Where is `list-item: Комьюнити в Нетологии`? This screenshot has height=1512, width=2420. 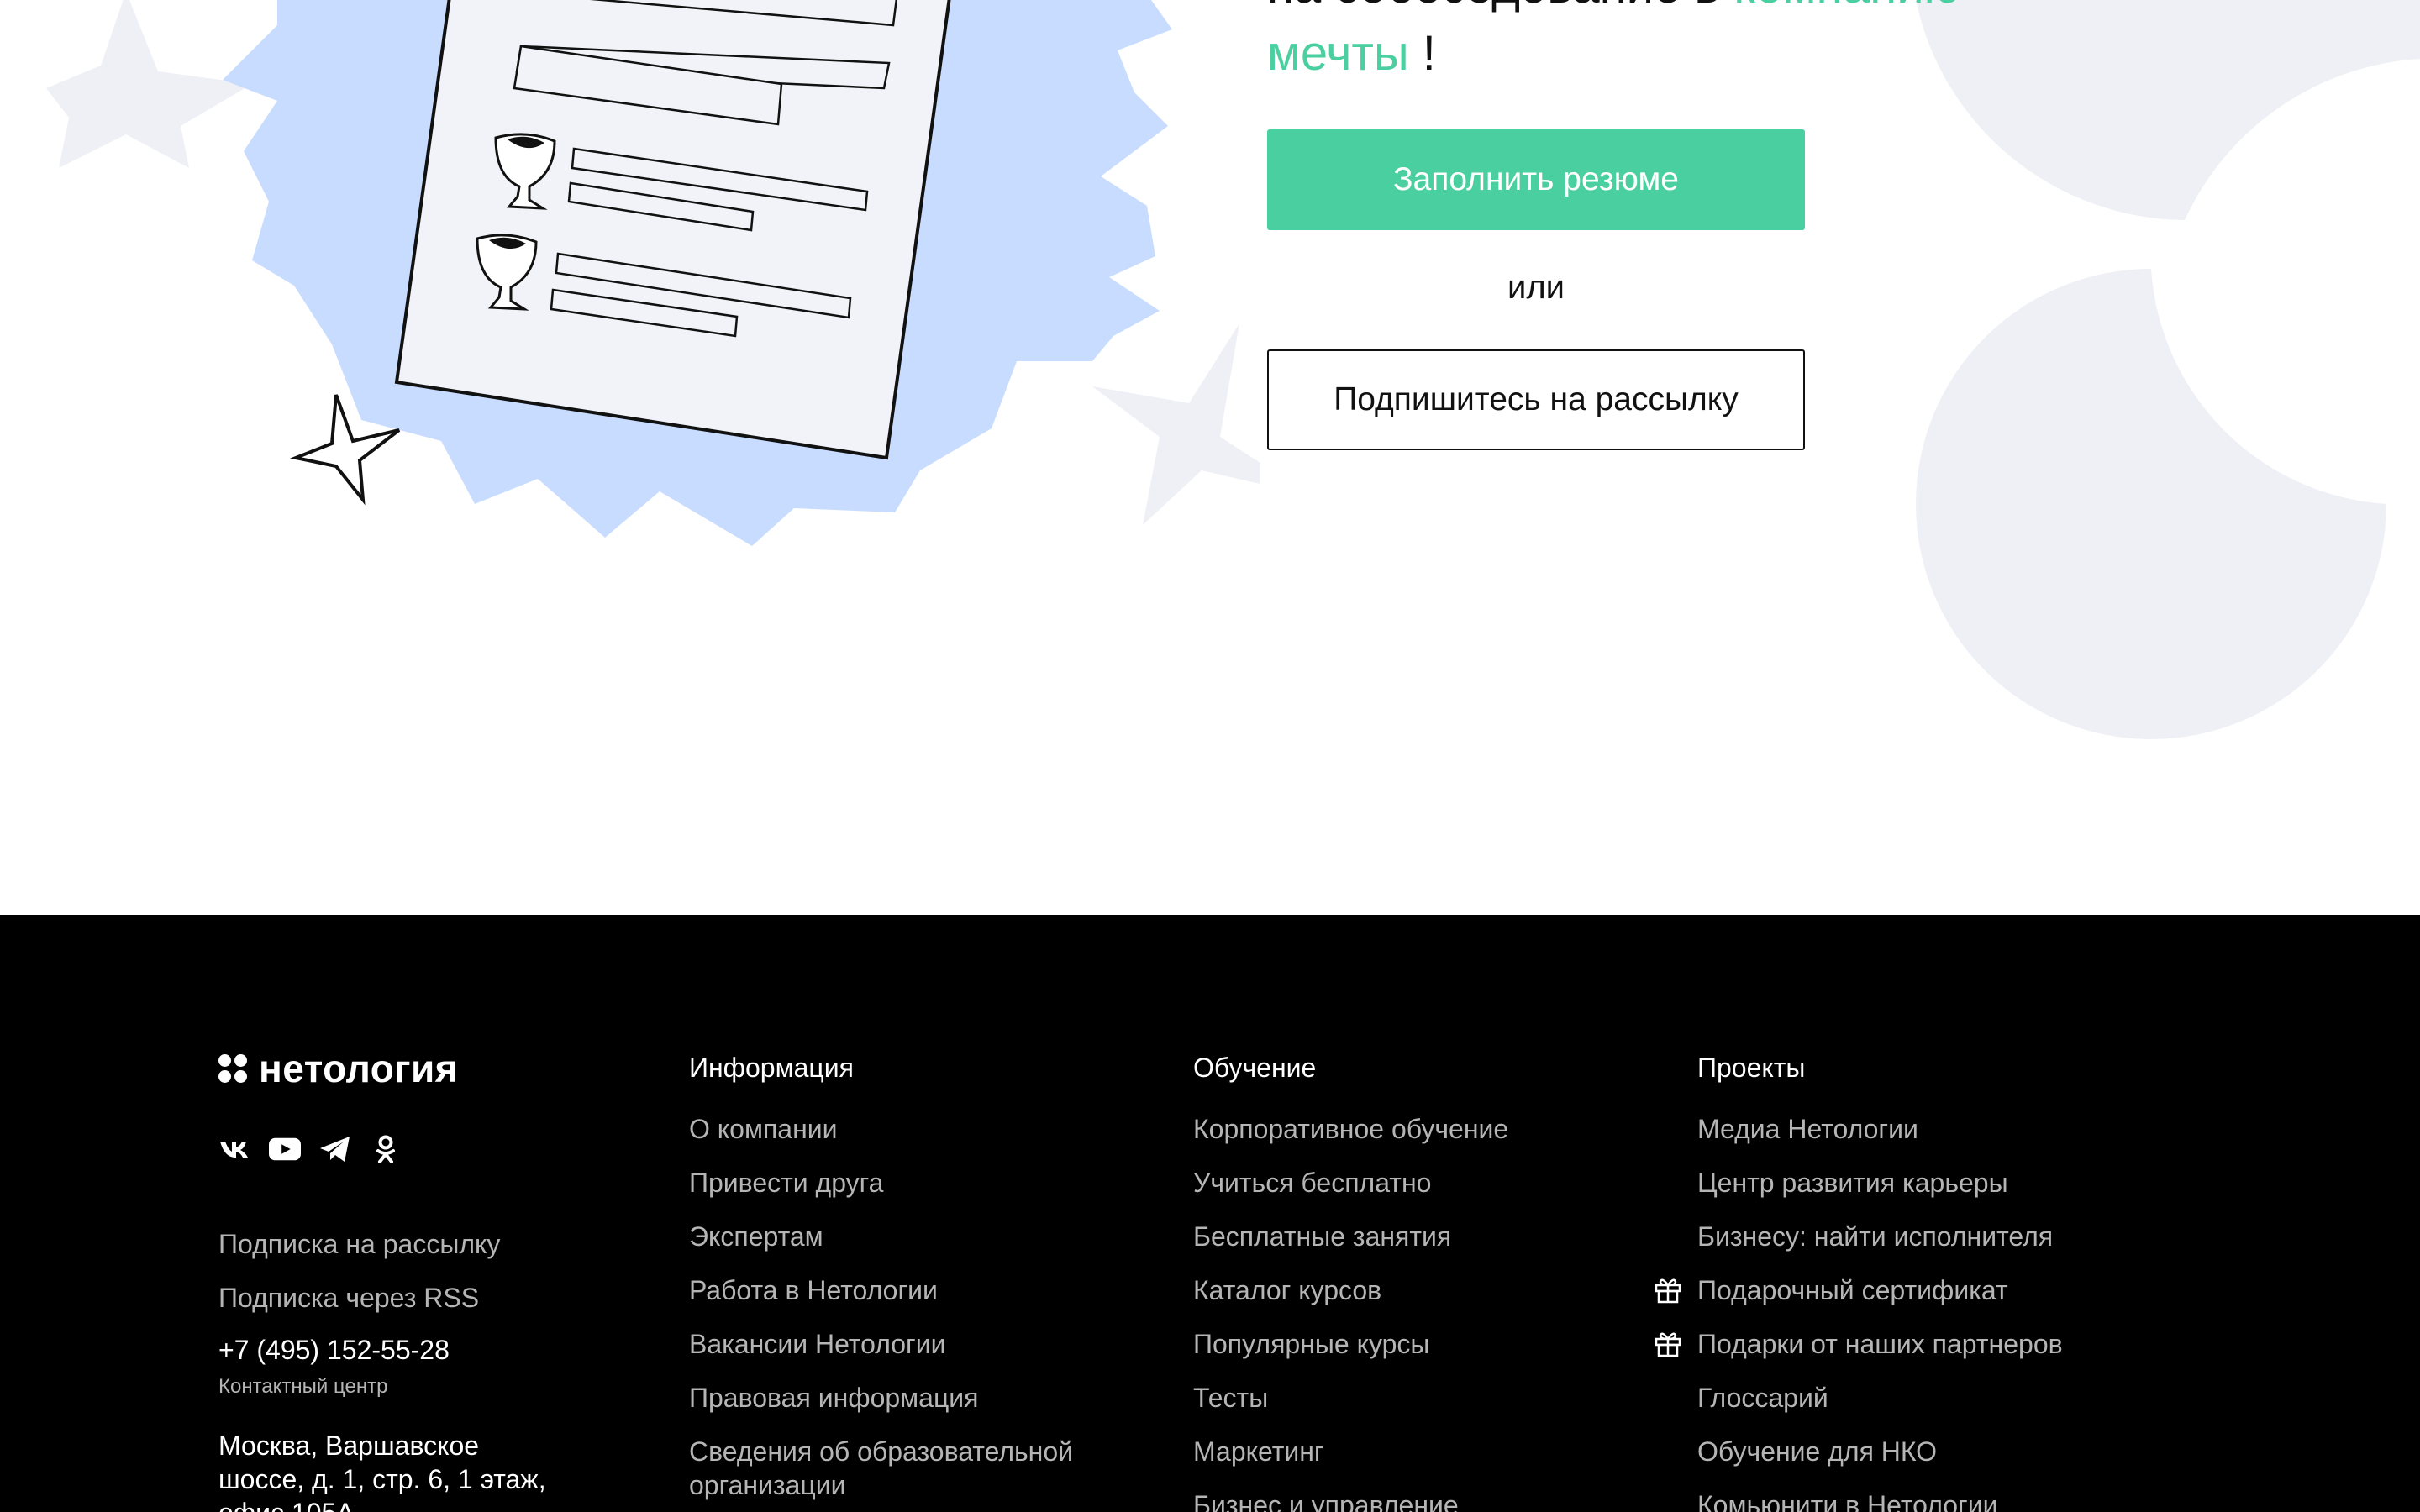
list-item: Комьюнити в Нетологии is located at coordinates (1966, 1500).